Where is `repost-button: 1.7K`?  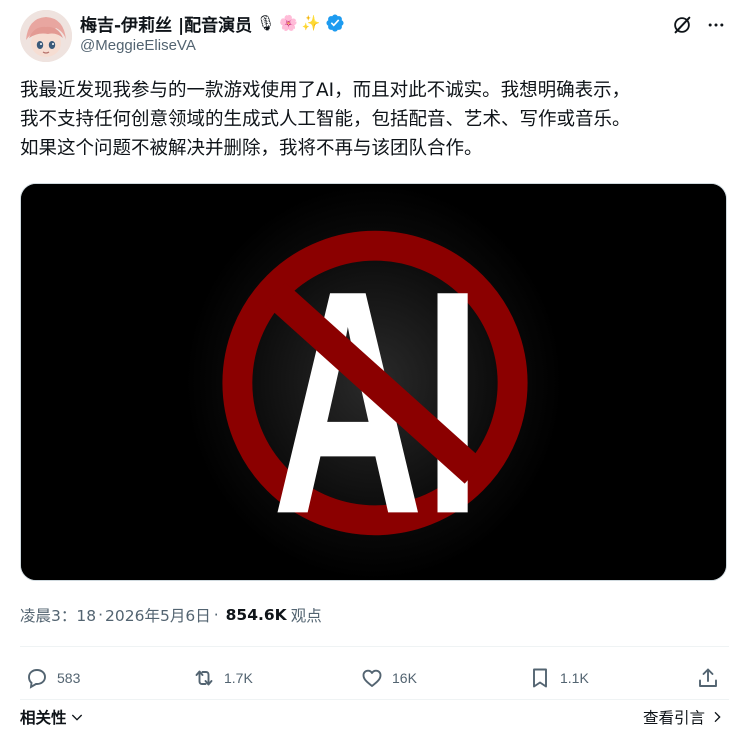 repost-button: 1.7K is located at coordinates (222, 678).